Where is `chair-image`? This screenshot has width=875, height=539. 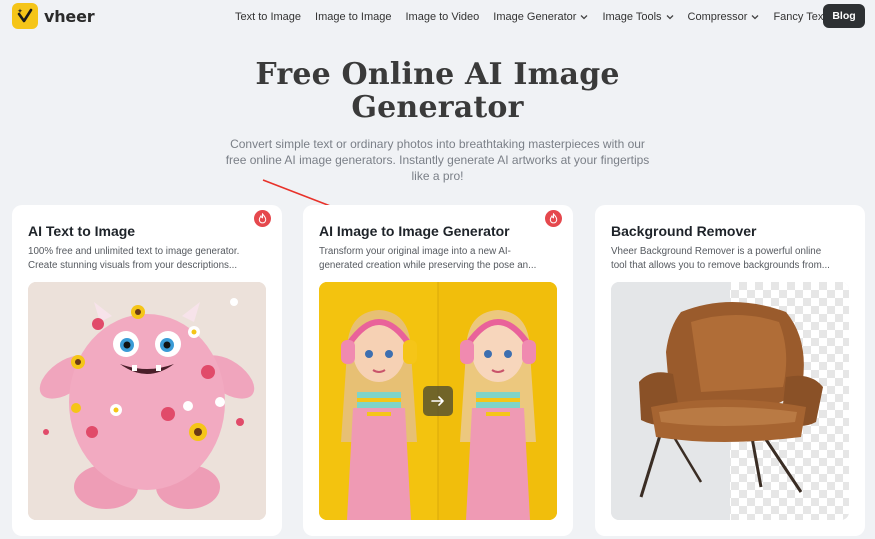
chair-image is located at coordinates (730, 401).